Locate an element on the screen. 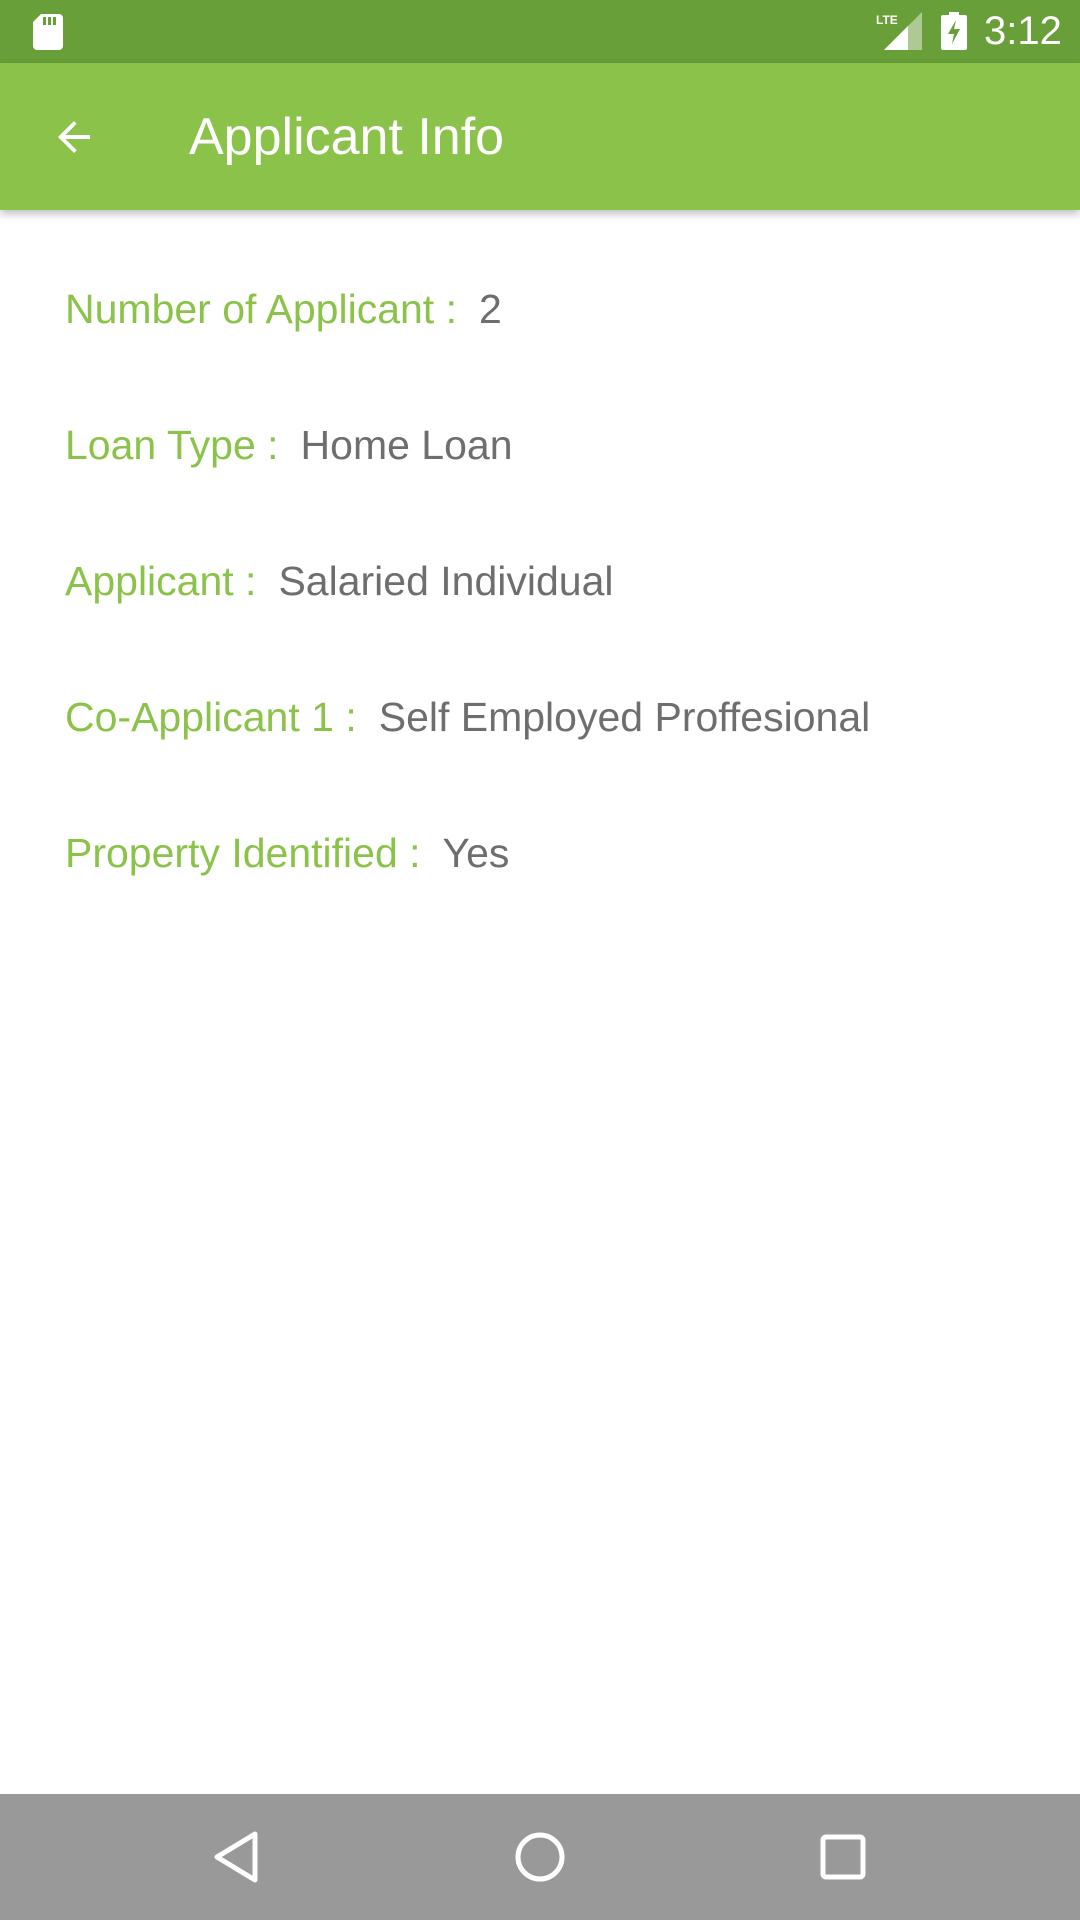  nav-home-button is located at coordinates (540, 1857).